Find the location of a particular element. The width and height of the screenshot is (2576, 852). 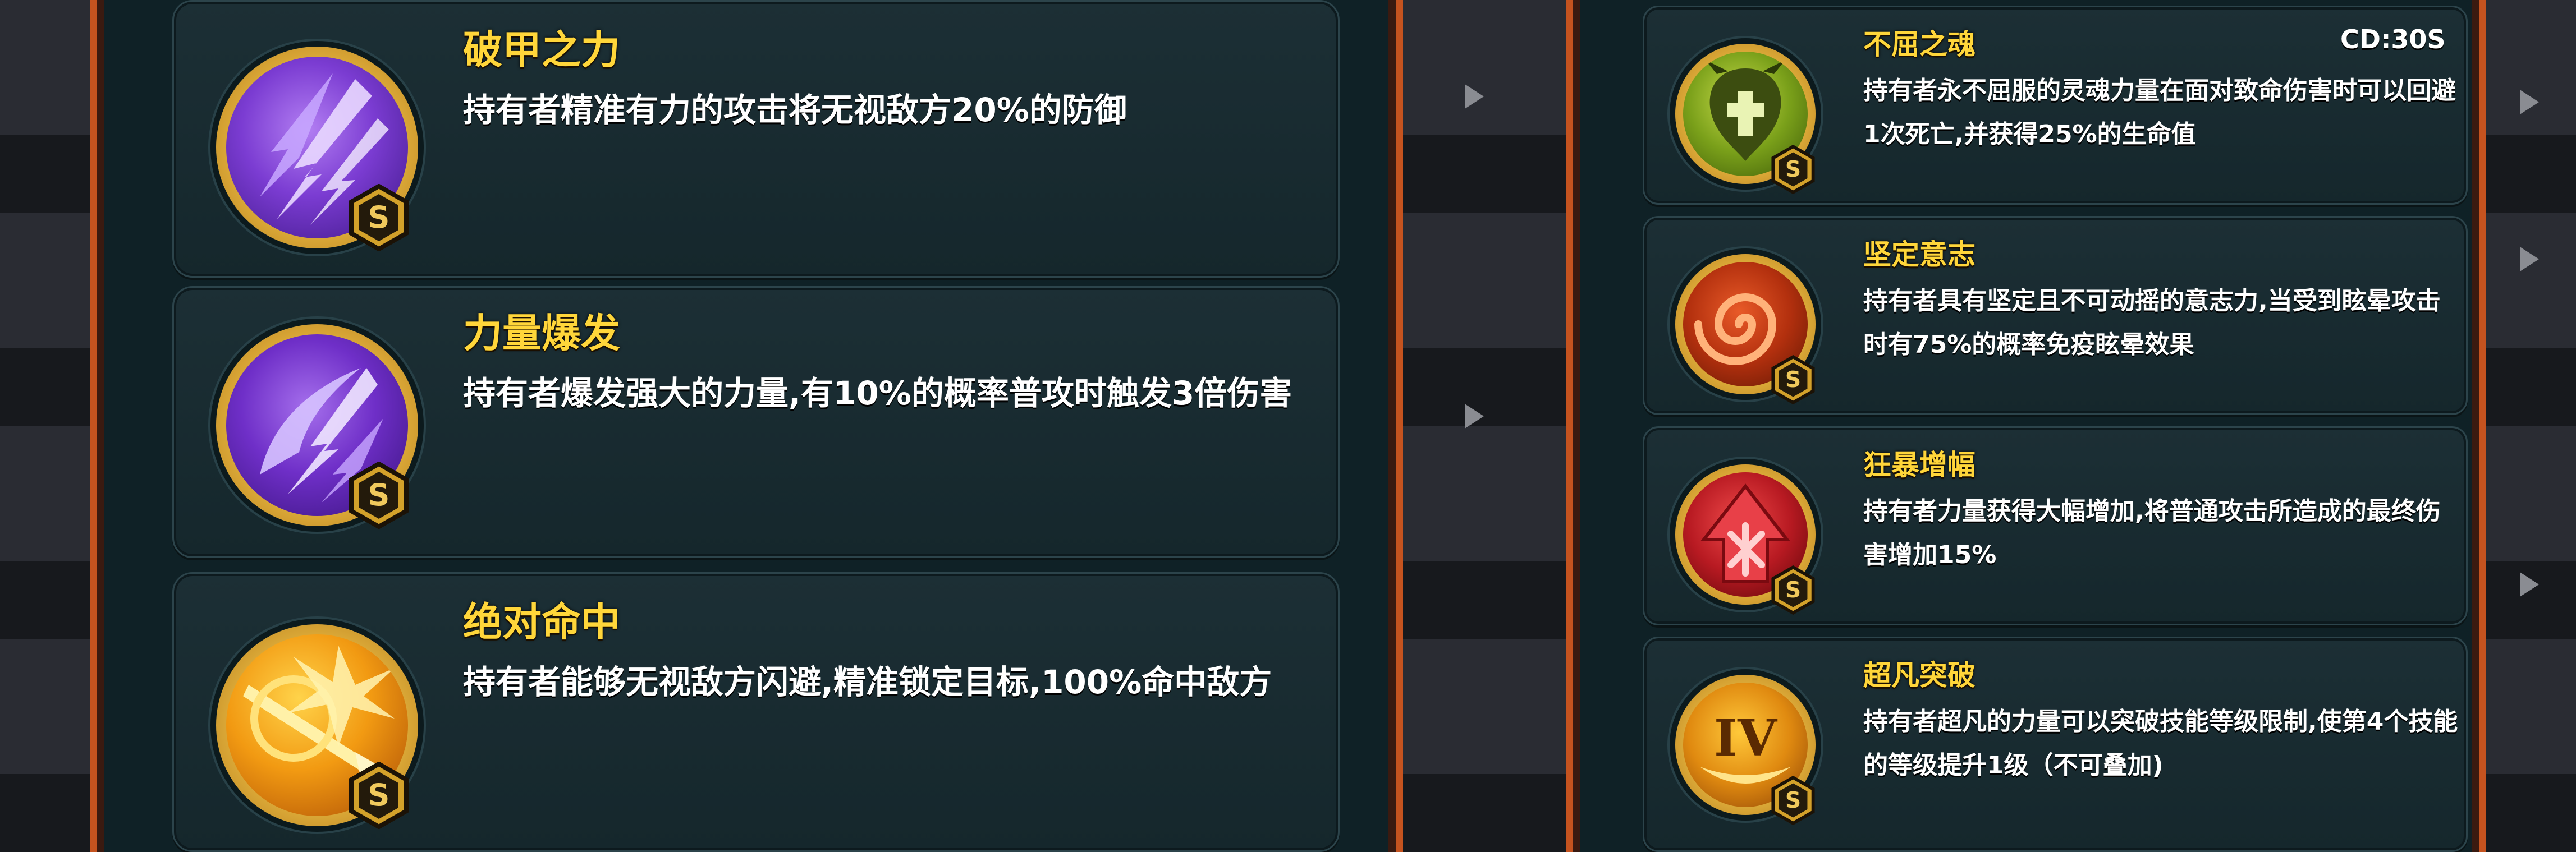

skill-card: S 狂暴增幅 持有者力量获得大幅增加,将普通攻击所造成的最终伤害增加15% is located at coordinates (2055, 525).